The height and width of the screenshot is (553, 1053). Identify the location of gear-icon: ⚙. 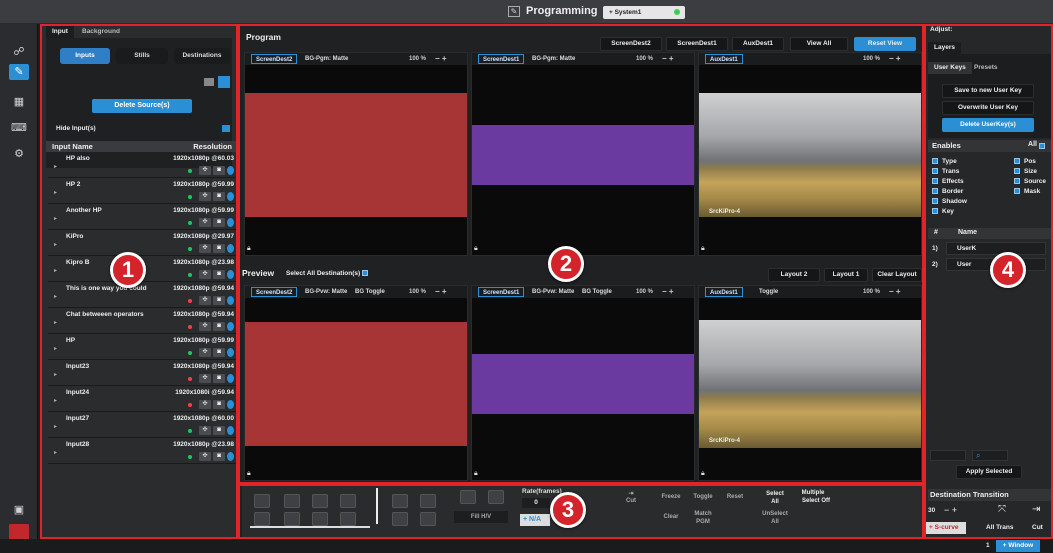
(19, 154).